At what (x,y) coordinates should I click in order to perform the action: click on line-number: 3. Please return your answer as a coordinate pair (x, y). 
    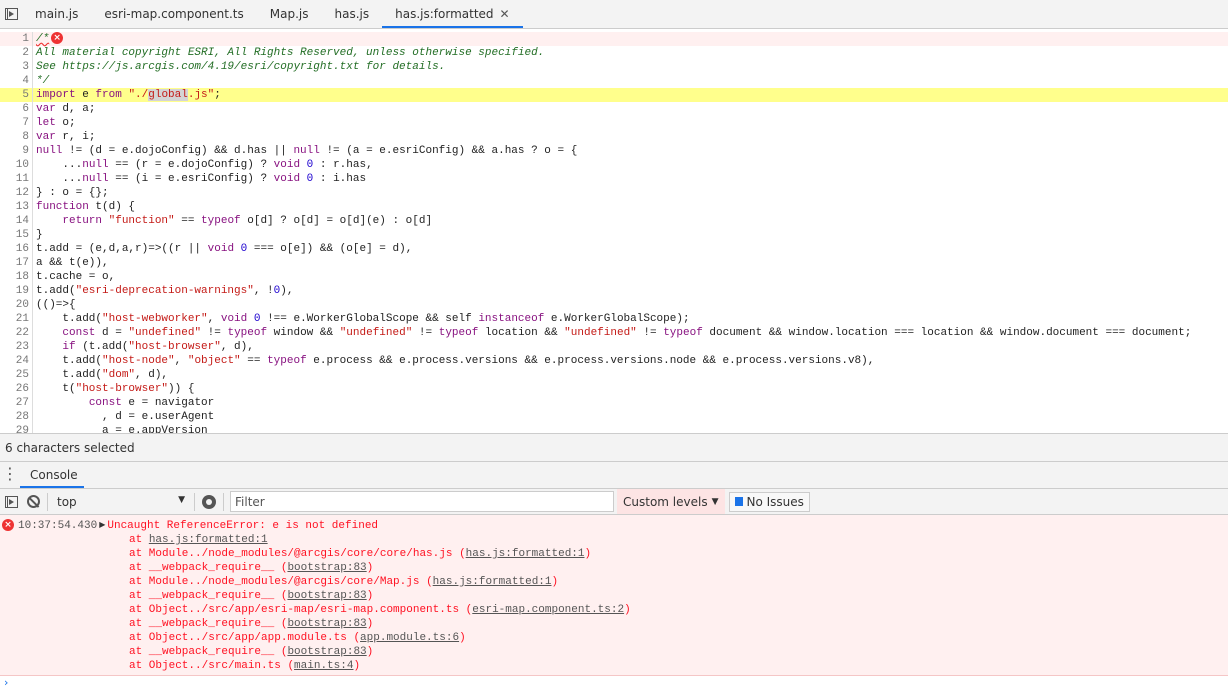
    Looking at the image, I should click on (16, 67).